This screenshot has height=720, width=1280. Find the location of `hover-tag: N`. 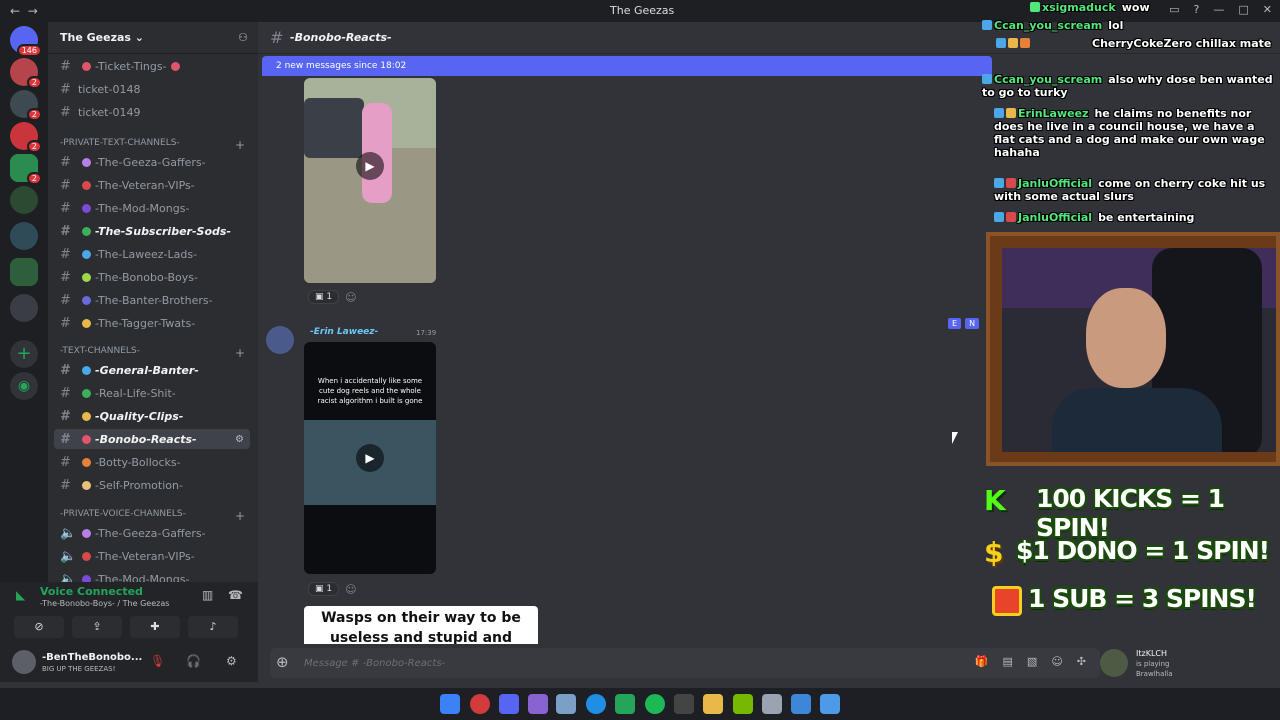

hover-tag: N is located at coordinates (972, 323).